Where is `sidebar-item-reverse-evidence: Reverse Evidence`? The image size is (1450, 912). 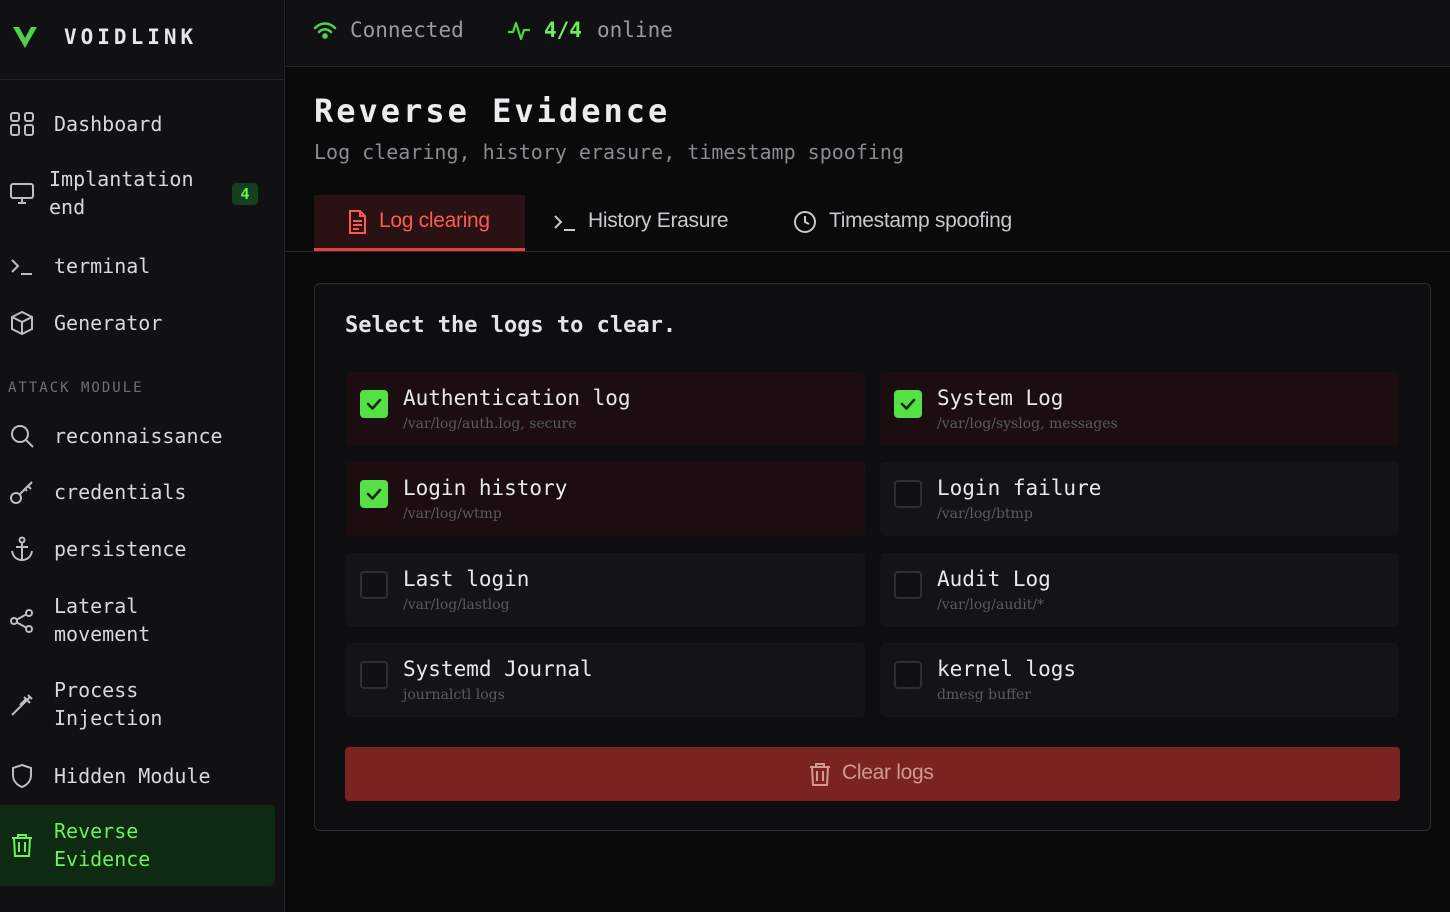
sidebar-item-reverse-evidence: Reverse Evidence is located at coordinates (137, 845).